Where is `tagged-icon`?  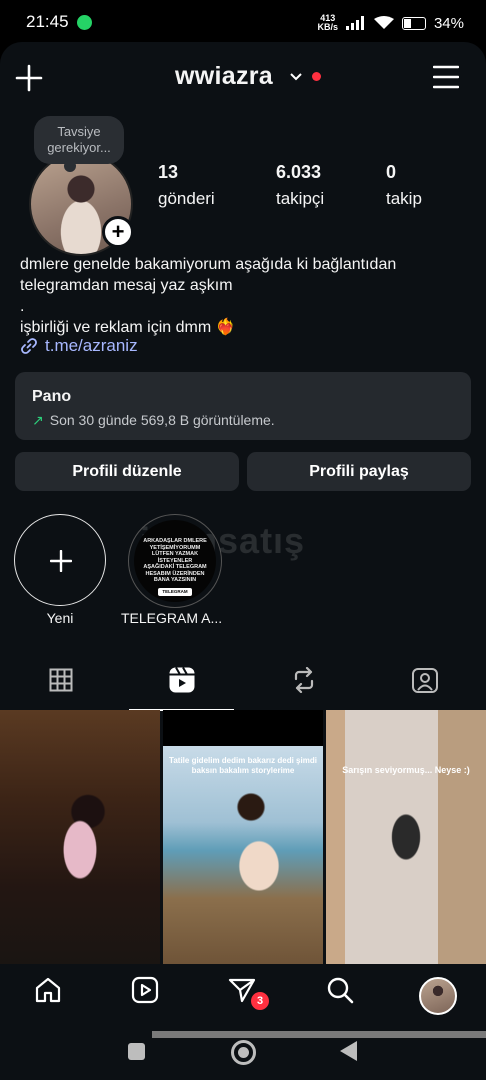
tagged-icon is located at coordinates (424, 680).